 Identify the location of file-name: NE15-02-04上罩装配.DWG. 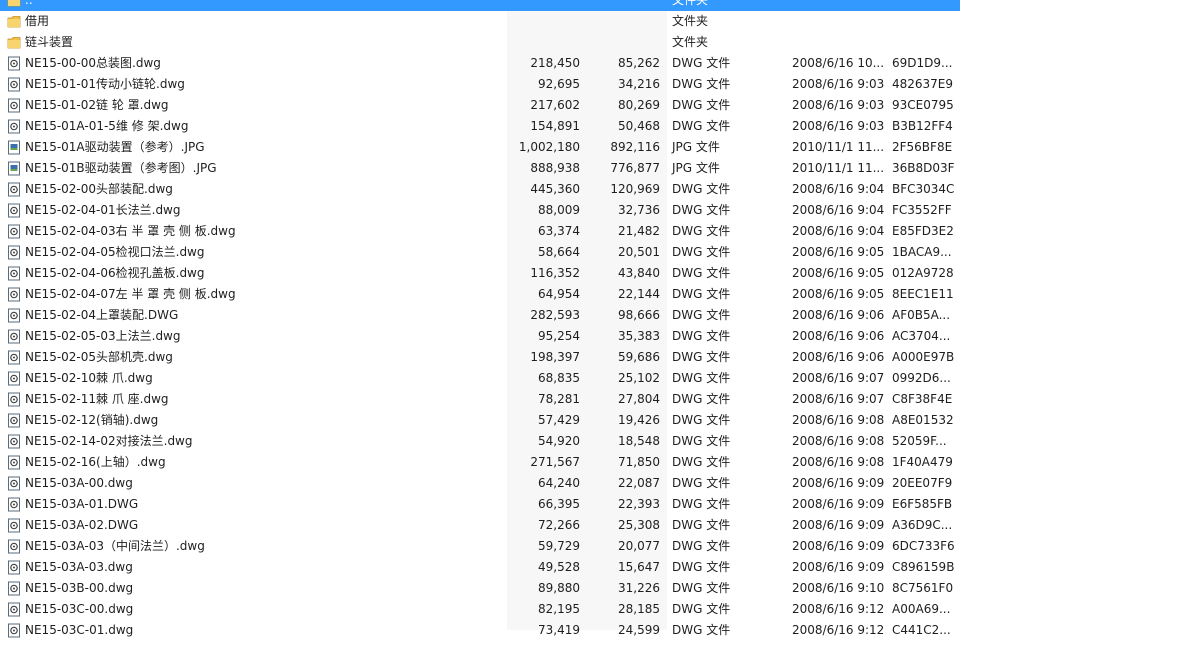
(102, 315).